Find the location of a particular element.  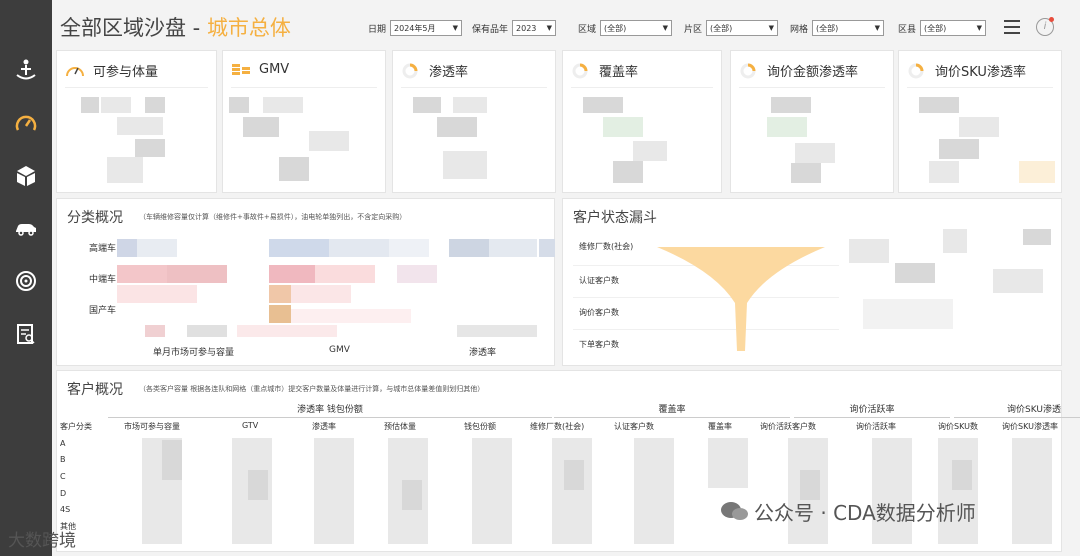

sidebar is located at coordinates (26, 278).